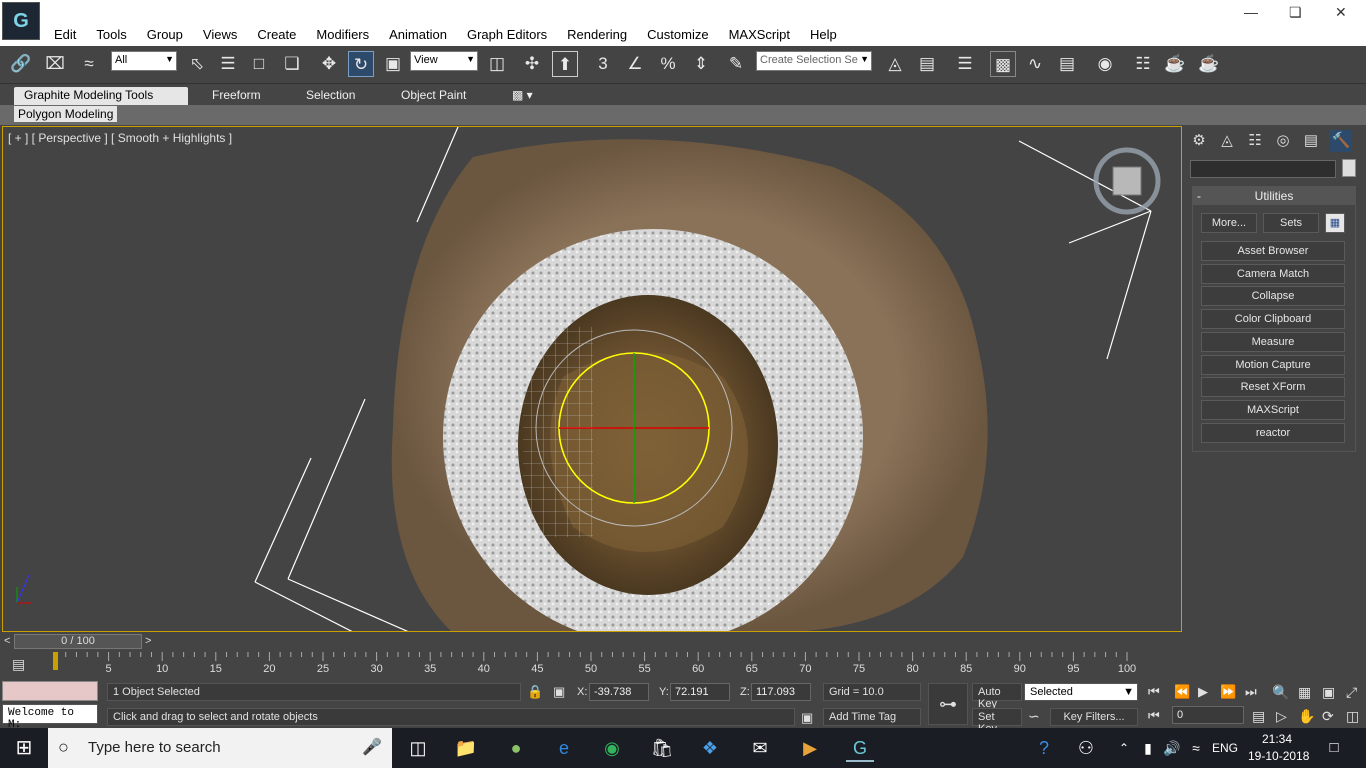 Image resolution: width=1366 pixels, height=768 pixels. What do you see at coordinates (895, 64) in the screenshot?
I see `mirror-icon: ◬` at bounding box center [895, 64].